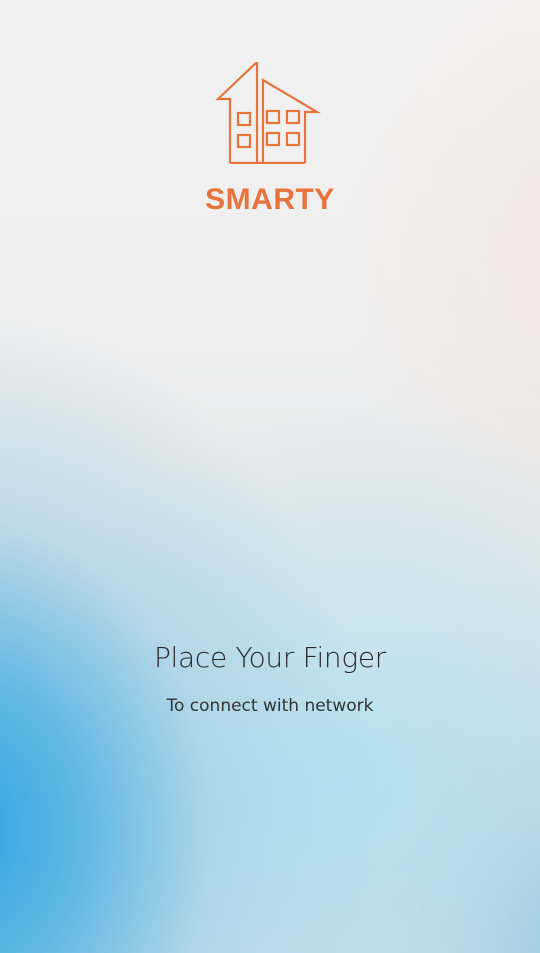  What do you see at coordinates (270, 112) in the screenshot?
I see `house-buildings-icon` at bounding box center [270, 112].